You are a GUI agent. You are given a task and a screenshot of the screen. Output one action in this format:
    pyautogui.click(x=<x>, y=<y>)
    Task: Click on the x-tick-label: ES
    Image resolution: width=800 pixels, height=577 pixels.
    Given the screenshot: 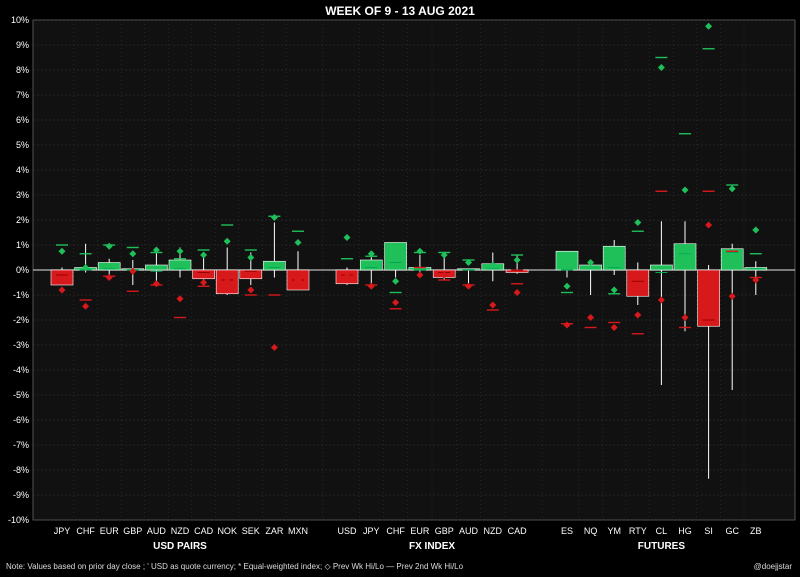 What is the action you would take?
    pyautogui.click(x=567, y=531)
    